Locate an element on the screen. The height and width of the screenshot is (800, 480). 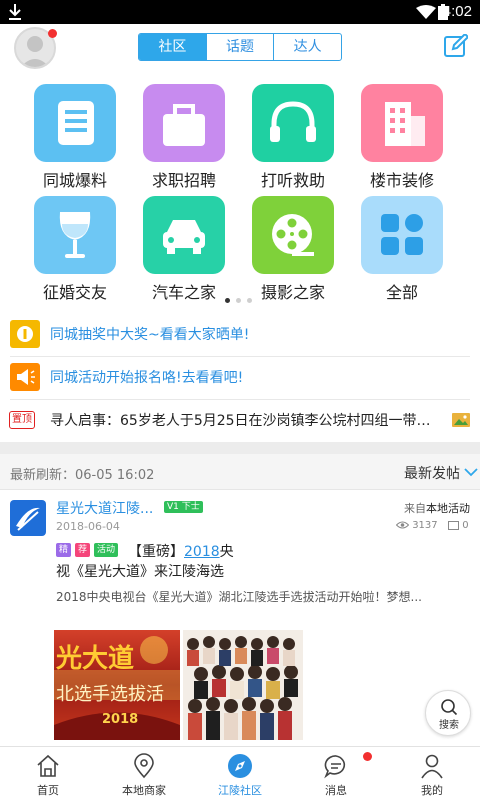
level-badge: V1 下士 is located at coordinates (183, 507).